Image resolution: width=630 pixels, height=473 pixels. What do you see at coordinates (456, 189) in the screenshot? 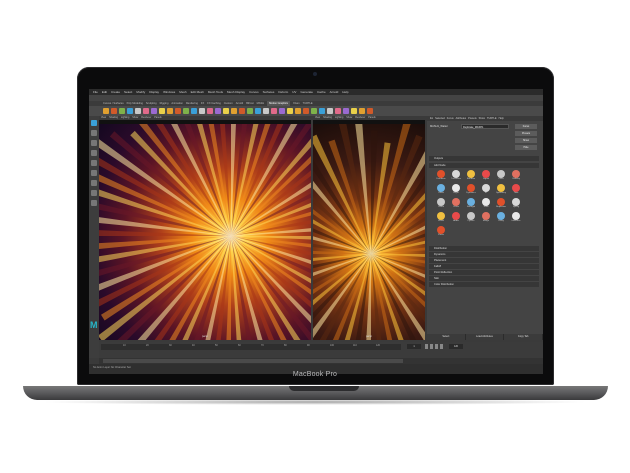
I see `node-flight: Flight` at bounding box center [456, 189].